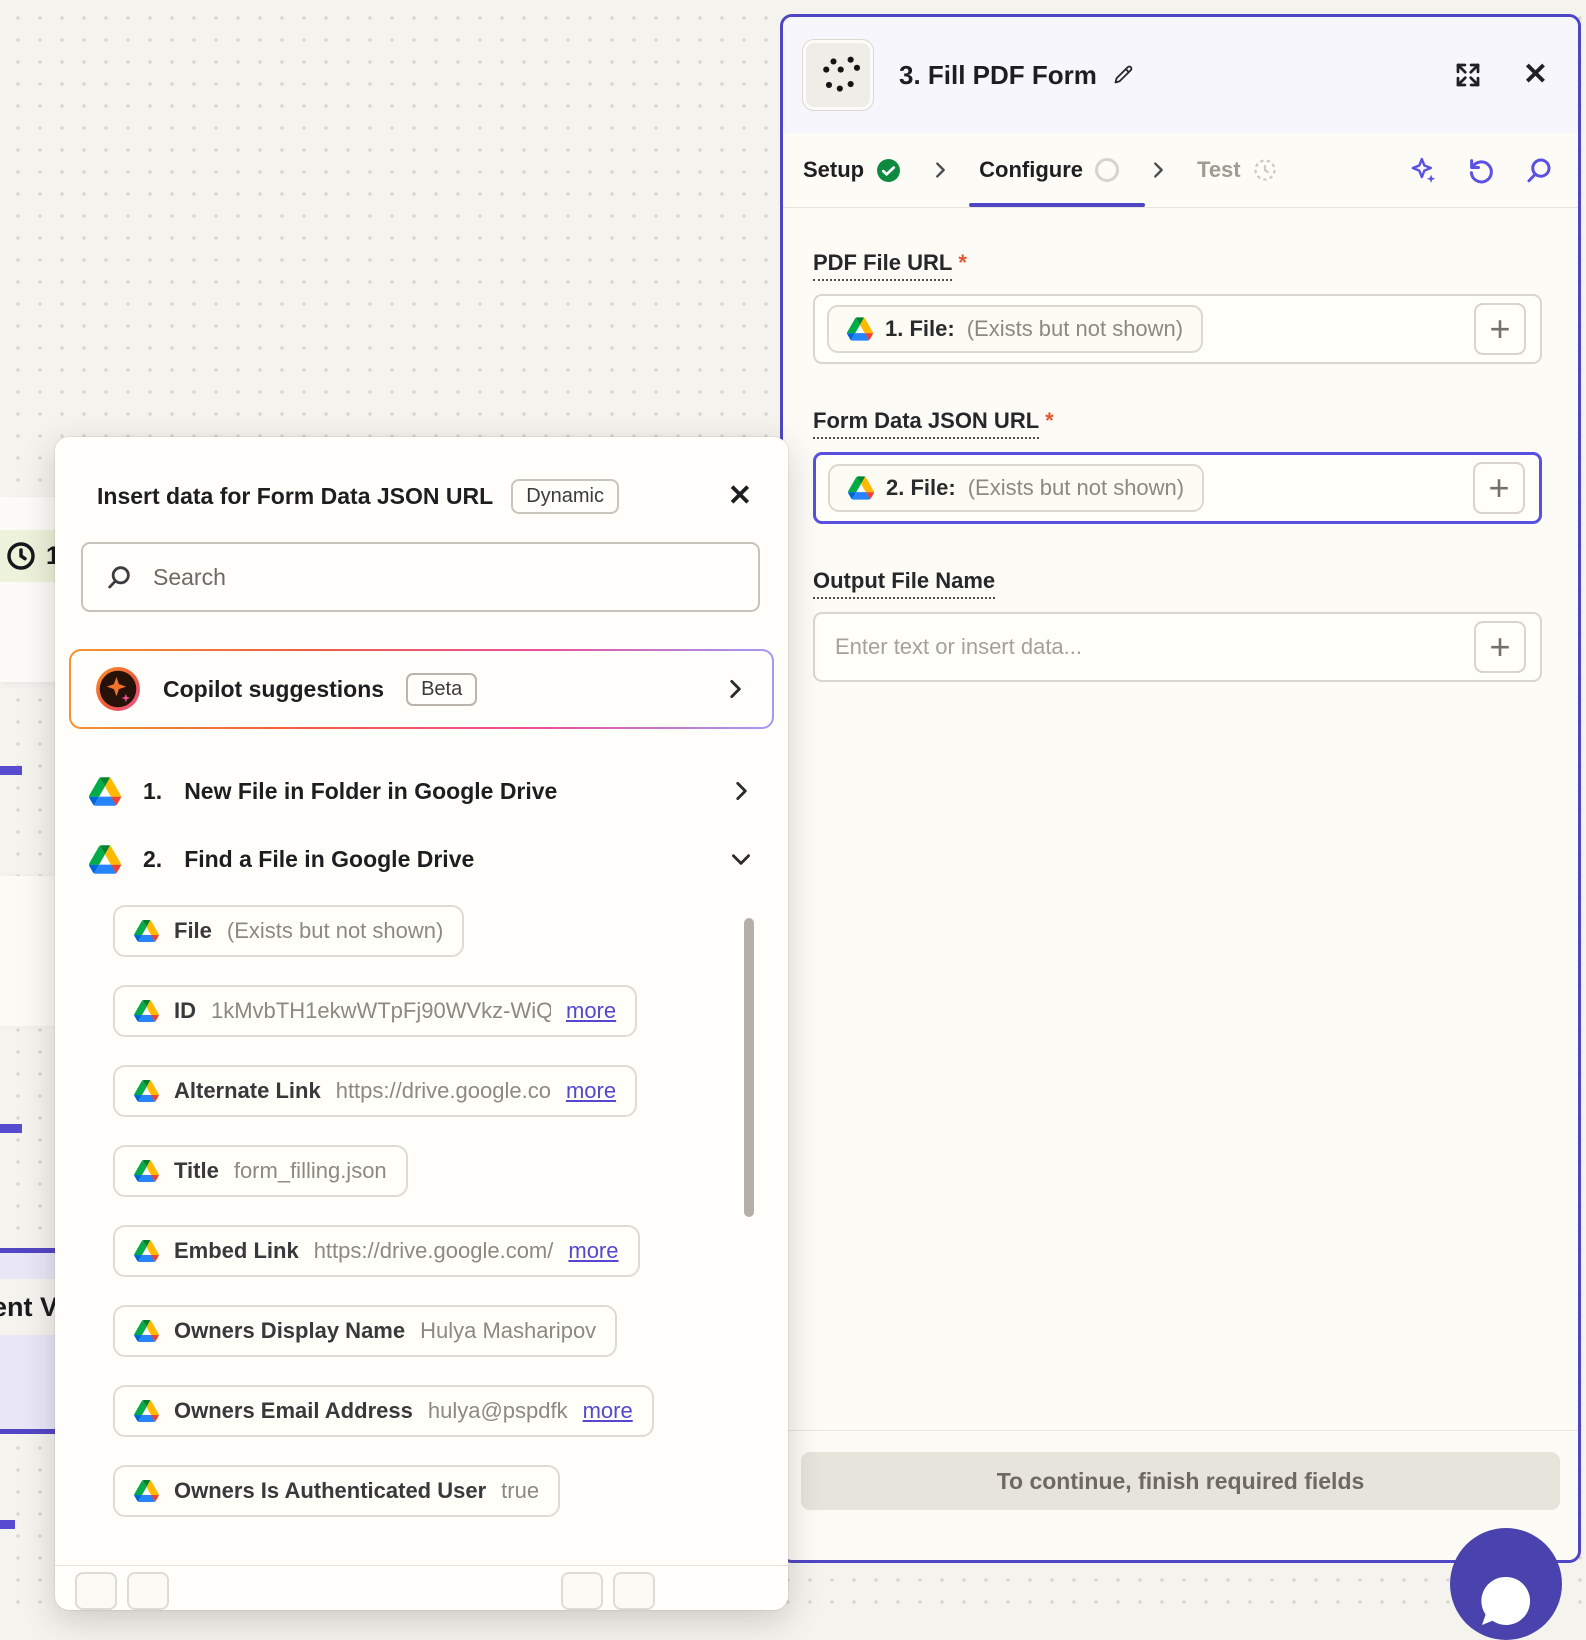  What do you see at coordinates (153, 858) in the screenshot?
I see `step-number: 2.` at bounding box center [153, 858].